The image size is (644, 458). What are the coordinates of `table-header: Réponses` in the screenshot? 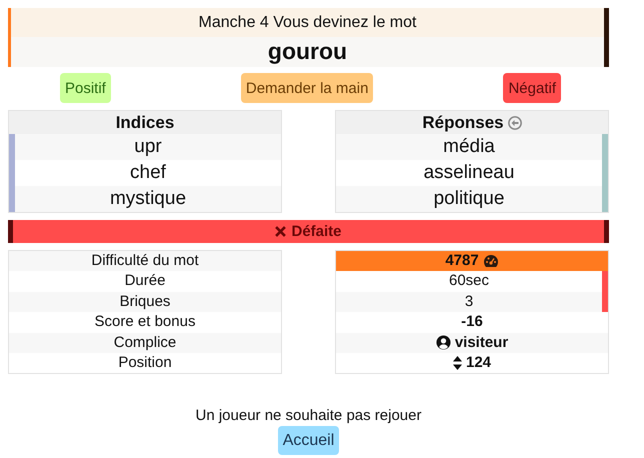 It's located at (463, 123).